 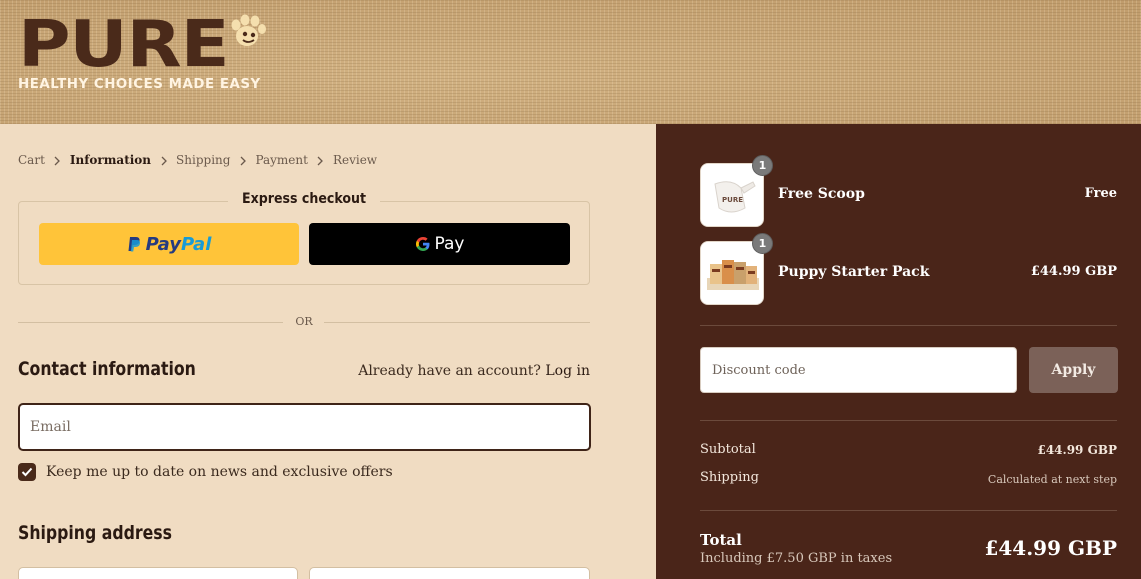 What do you see at coordinates (1073, 370) in the screenshot?
I see `apply-discount-button: Apply` at bounding box center [1073, 370].